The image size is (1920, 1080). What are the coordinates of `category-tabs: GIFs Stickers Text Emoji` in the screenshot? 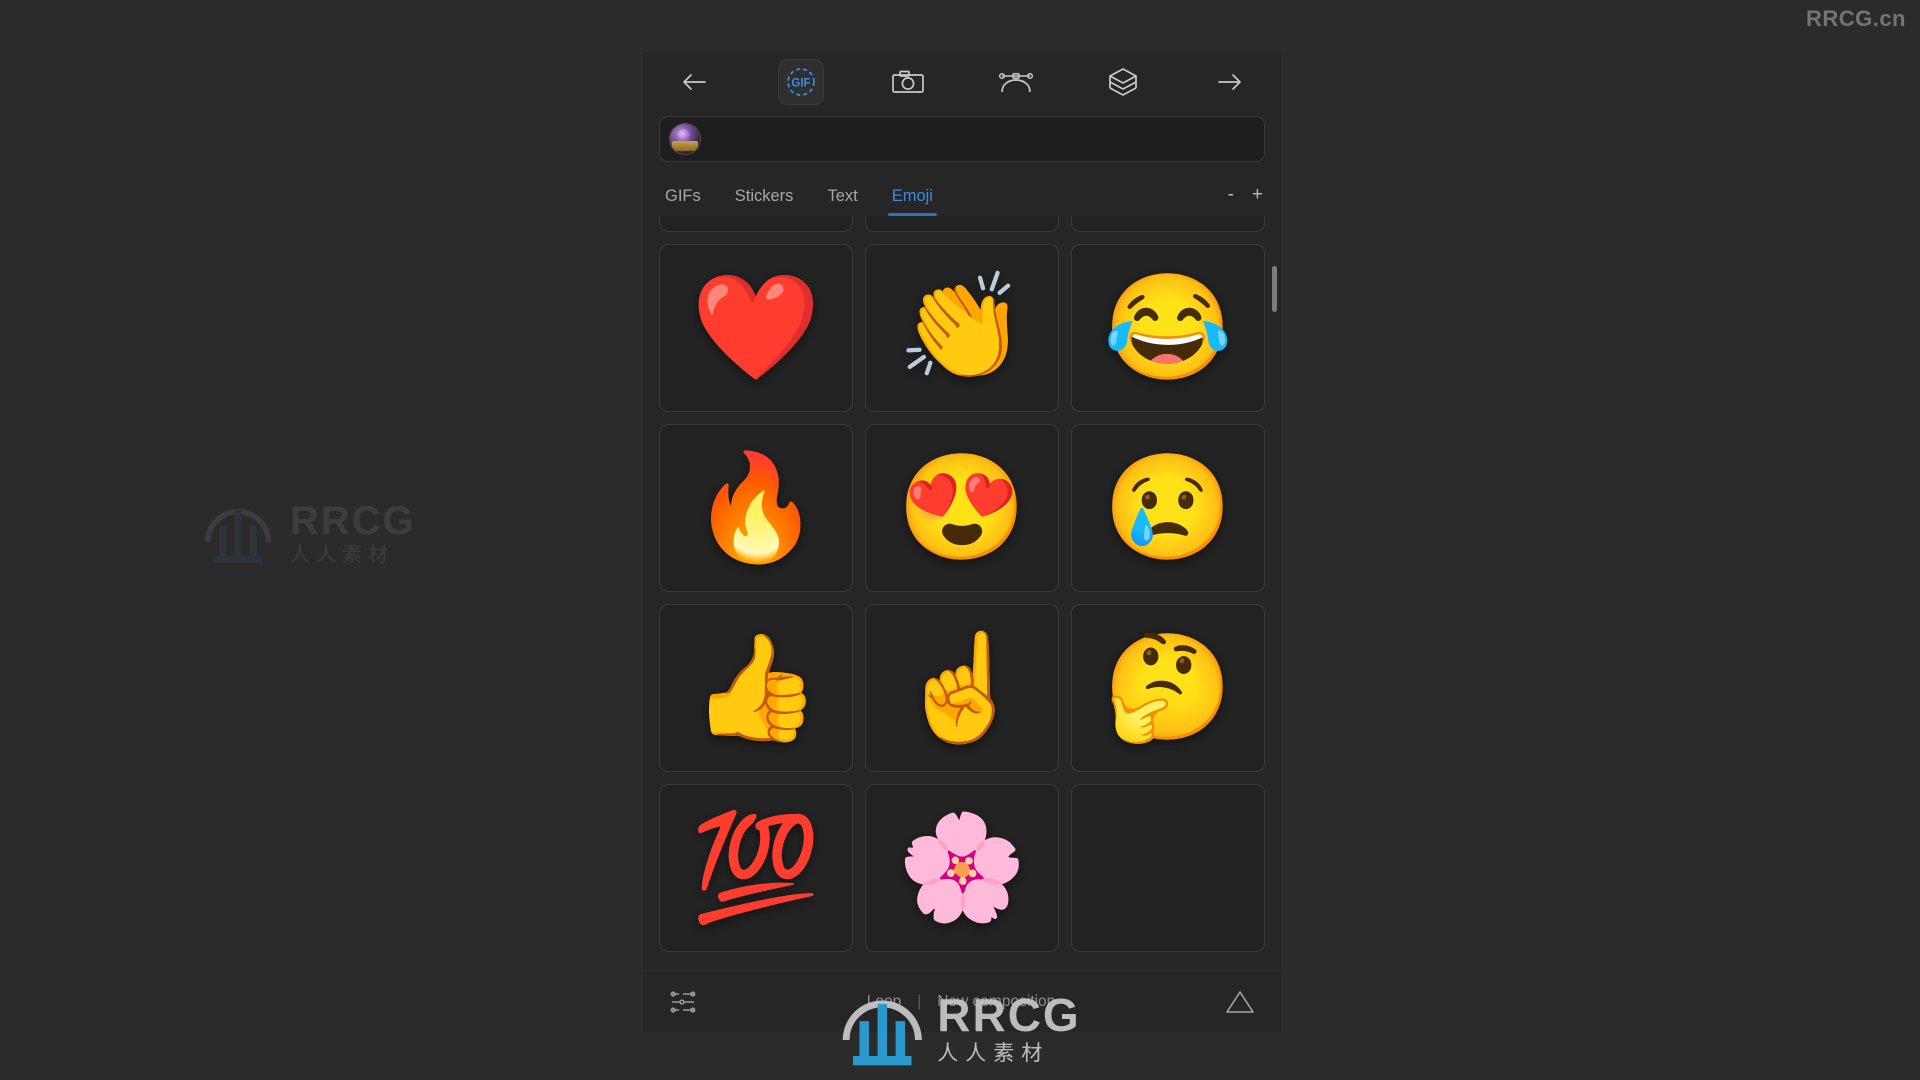 It's located at (801, 194).